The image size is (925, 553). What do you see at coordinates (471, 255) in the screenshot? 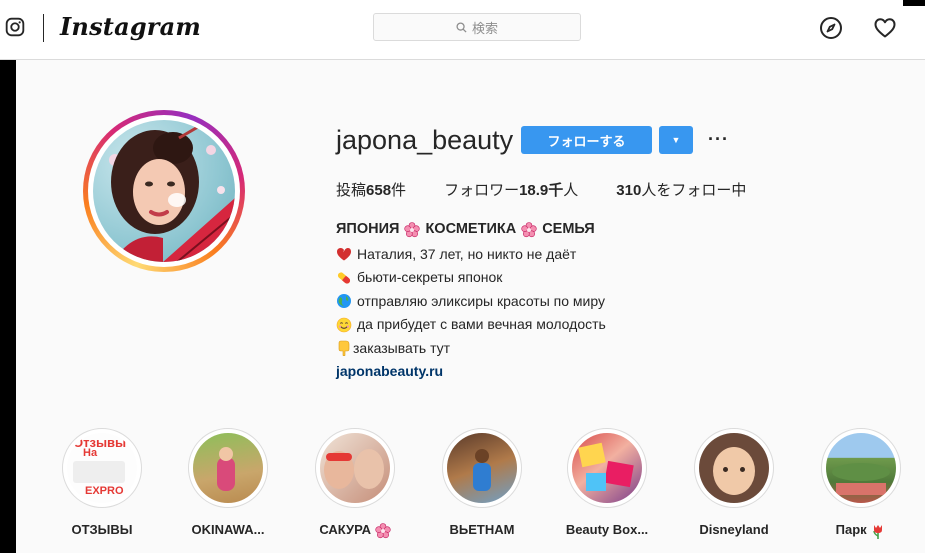
I see `bio-line: Наталия, 37 лет, но никто не даёт` at bounding box center [471, 255].